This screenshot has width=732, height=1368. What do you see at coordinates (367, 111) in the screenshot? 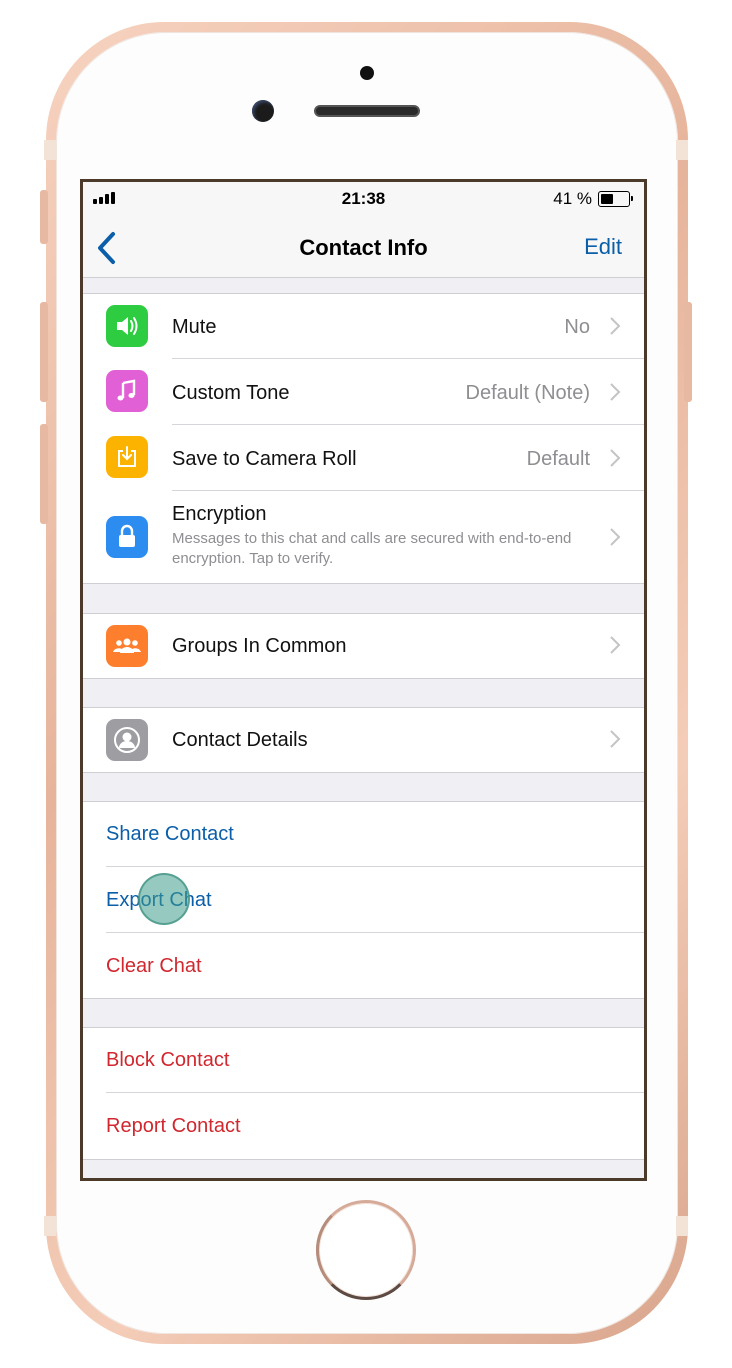
I see `earpiece-speaker` at bounding box center [367, 111].